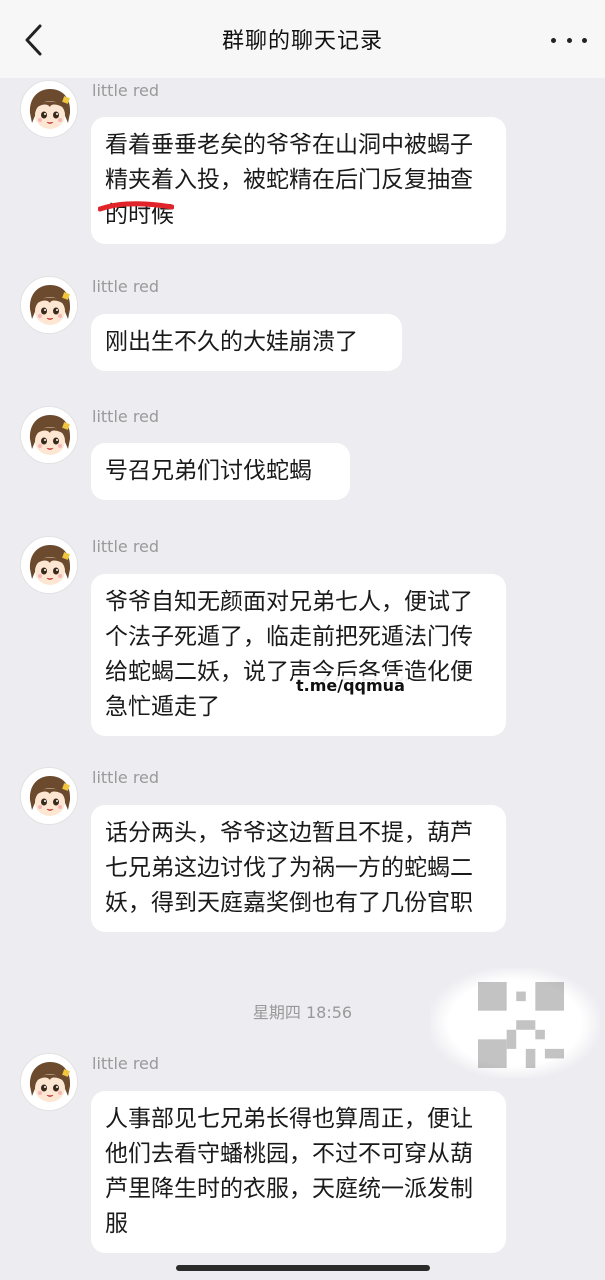 The height and width of the screenshot is (1280, 605). I want to click on home-indicator, so click(303, 1268).